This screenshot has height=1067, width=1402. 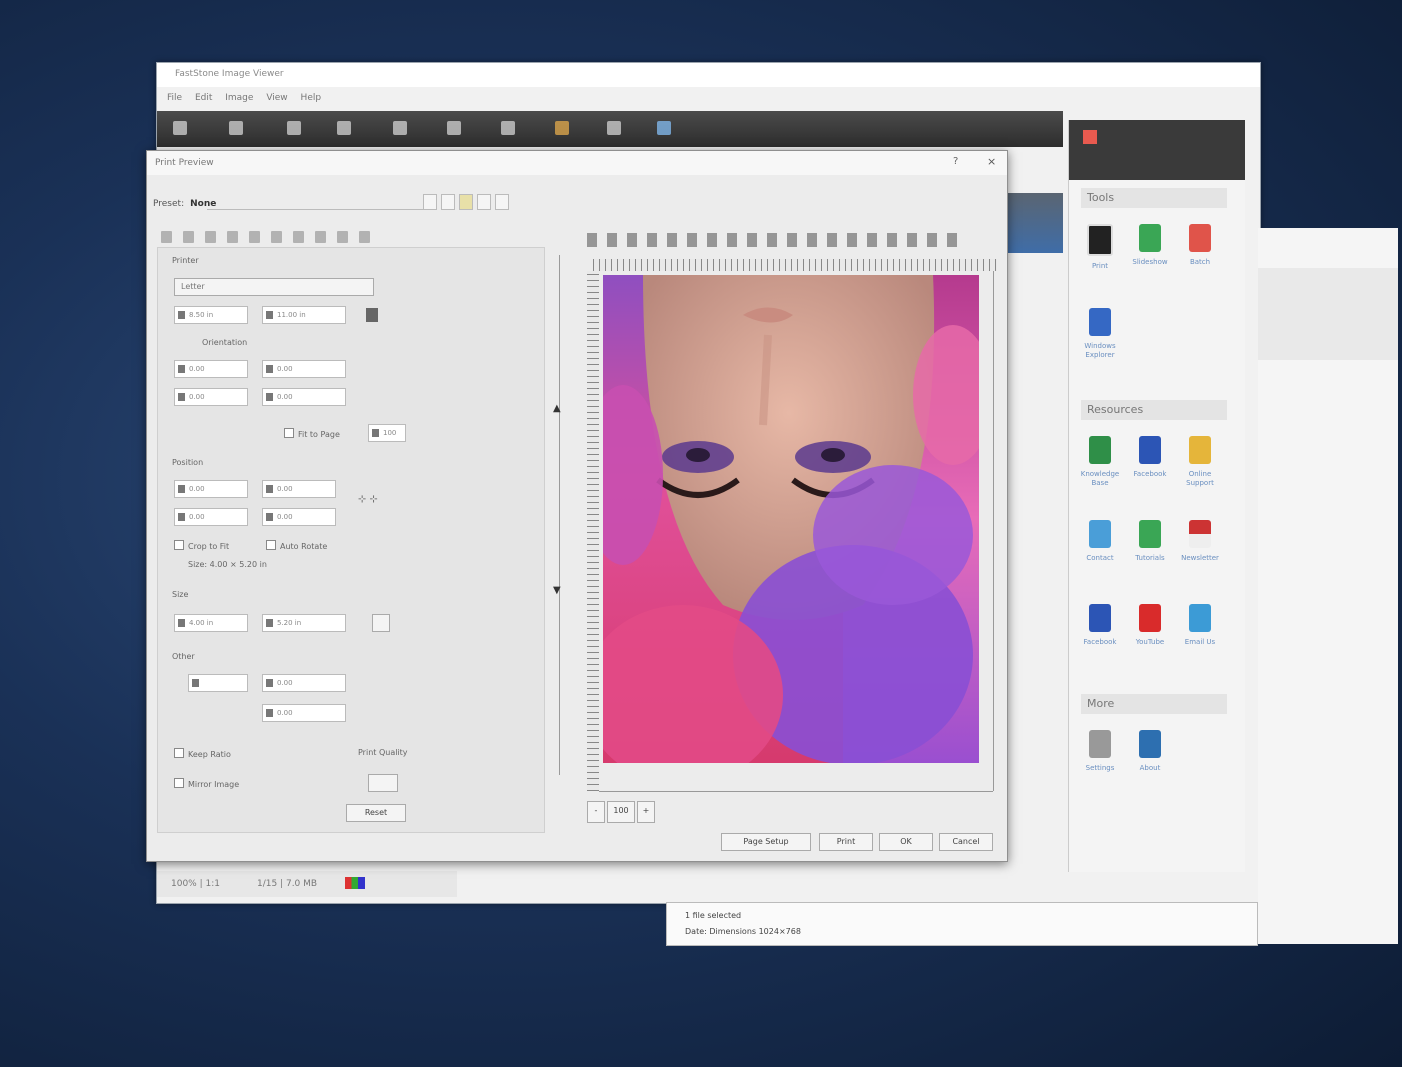 What do you see at coordinates (304, 315) in the screenshot?
I see `paper-height-field: 11.00 in` at bounding box center [304, 315].